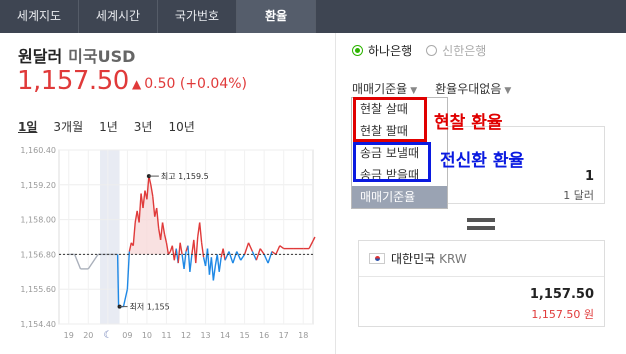 The image size is (626, 354). What do you see at coordinates (392, 162) in the screenshot?
I see `wire-rate-highlight` at bounding box center [392, 162].